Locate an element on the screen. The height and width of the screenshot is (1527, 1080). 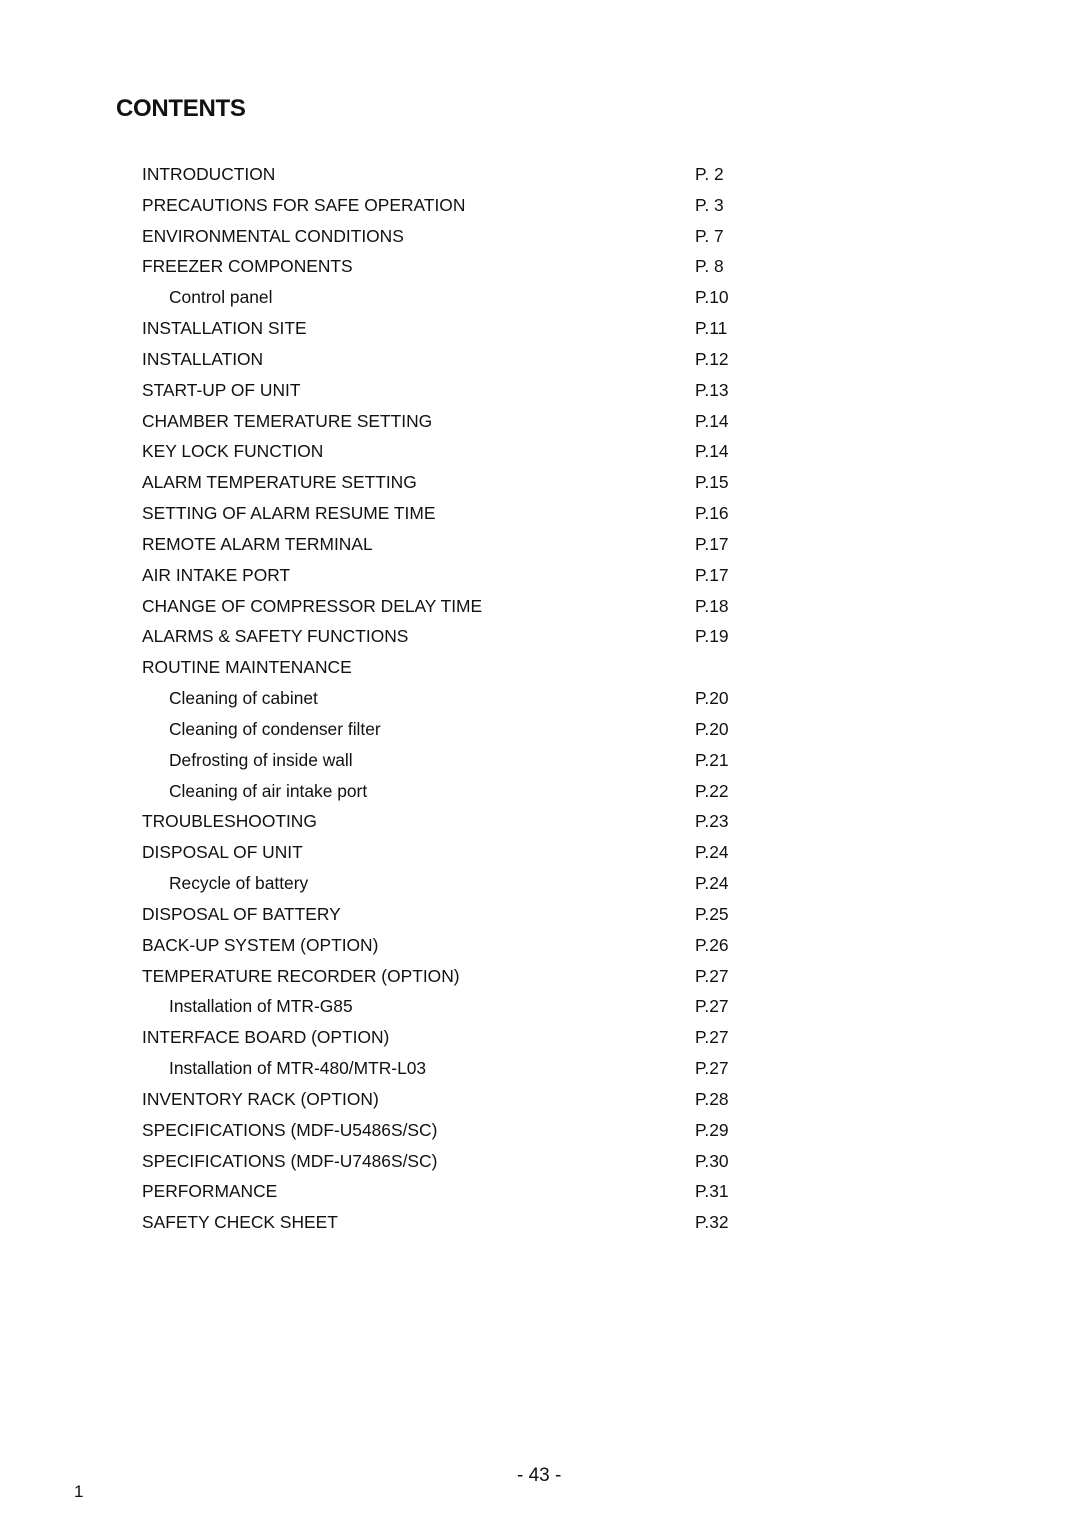
toc-subentry: Defrosting of inside wall P.21 is located at coordinates (452, 763).